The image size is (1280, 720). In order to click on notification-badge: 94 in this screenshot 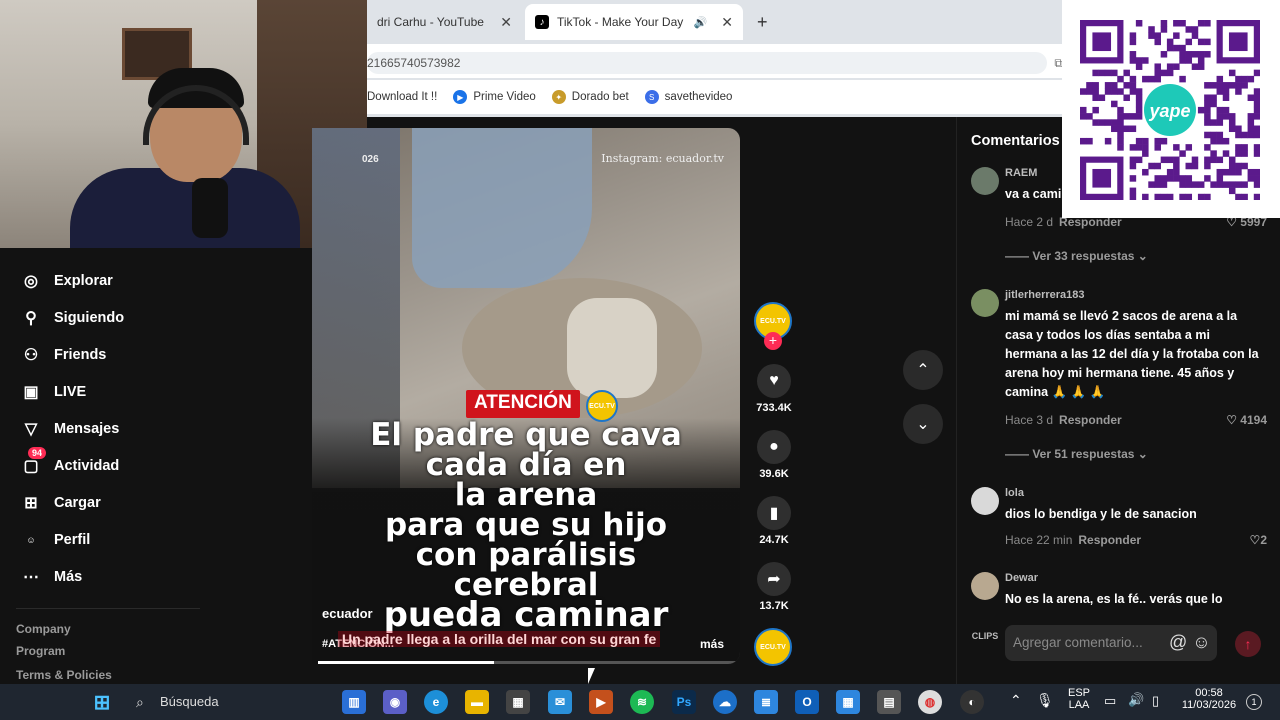, I will do `click(37, 453)`.